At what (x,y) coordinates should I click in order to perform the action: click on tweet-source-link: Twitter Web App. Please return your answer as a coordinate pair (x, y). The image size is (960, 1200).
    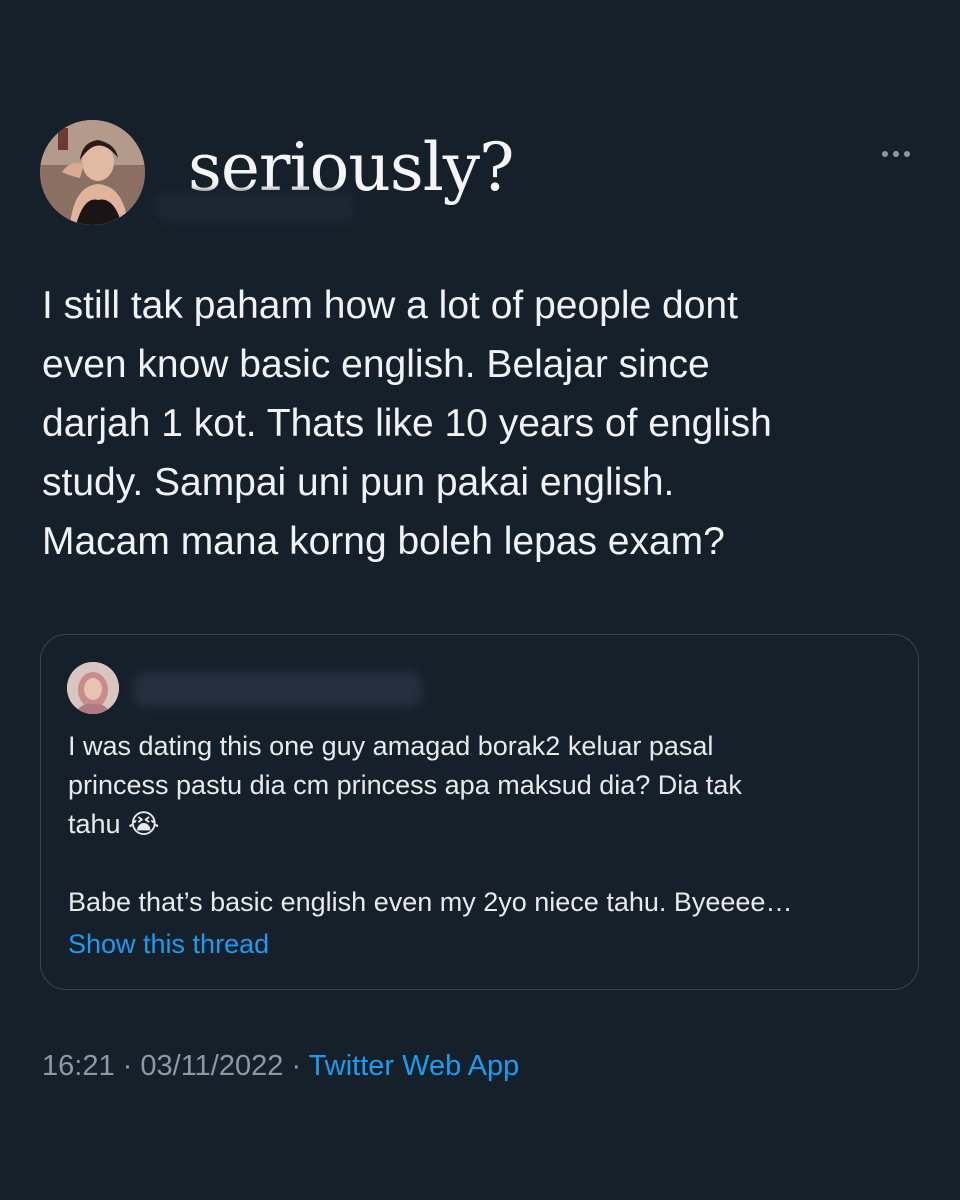
    Looking at the image, I should click on (414, 1066).